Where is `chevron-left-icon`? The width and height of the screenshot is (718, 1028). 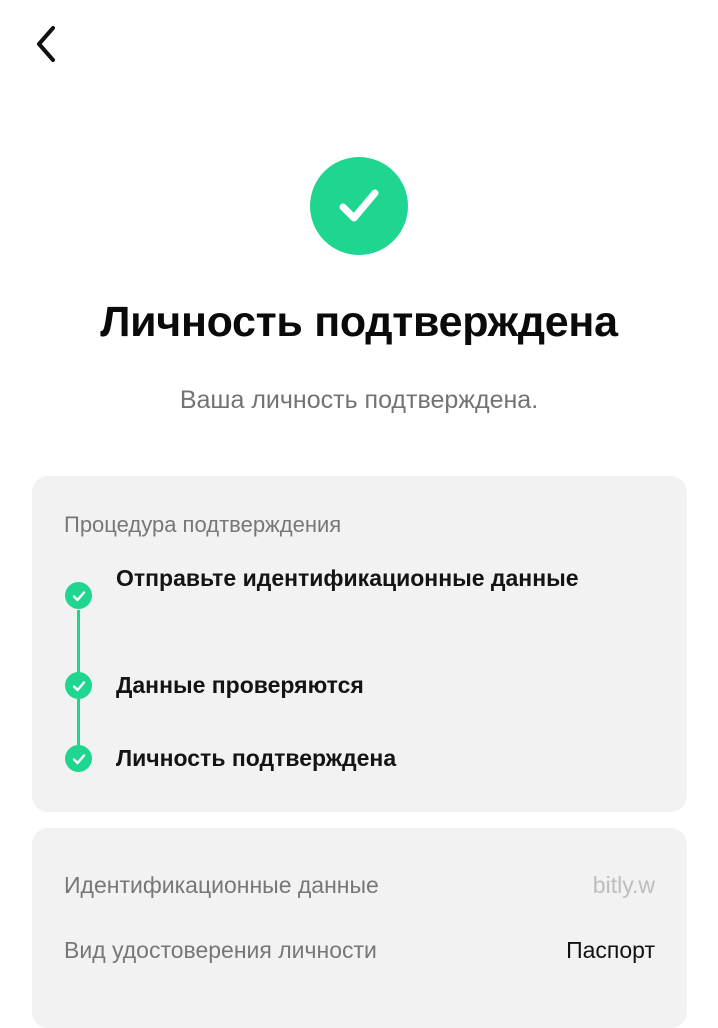 chevron-left-icon is located at coordinates (46, 44).